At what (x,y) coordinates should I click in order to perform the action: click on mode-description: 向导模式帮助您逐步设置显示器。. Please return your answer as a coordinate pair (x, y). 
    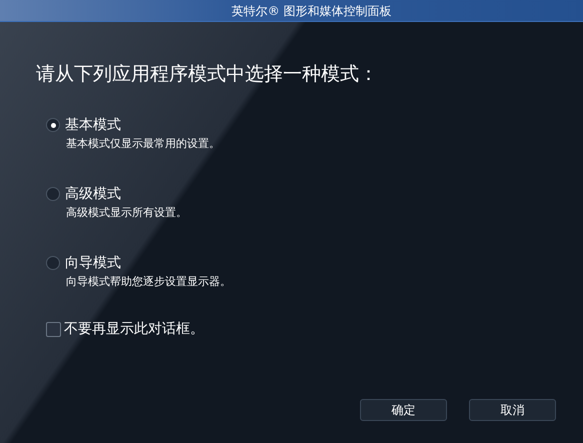
    Looking at the image, I should click on (148, 282).